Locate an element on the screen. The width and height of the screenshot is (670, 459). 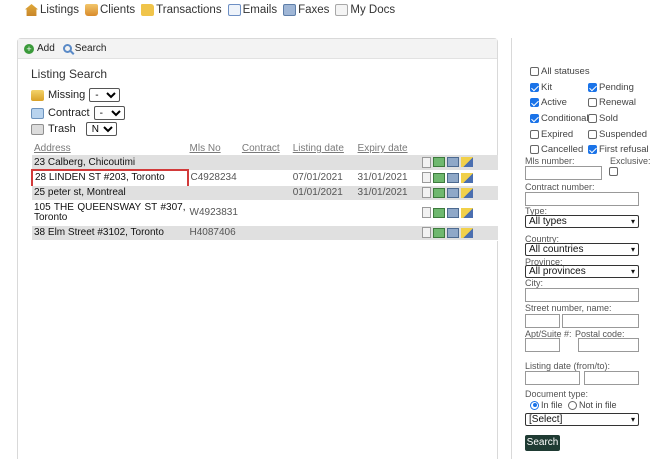
col-listing-date: Listing date is located at coordinates (323, 148).